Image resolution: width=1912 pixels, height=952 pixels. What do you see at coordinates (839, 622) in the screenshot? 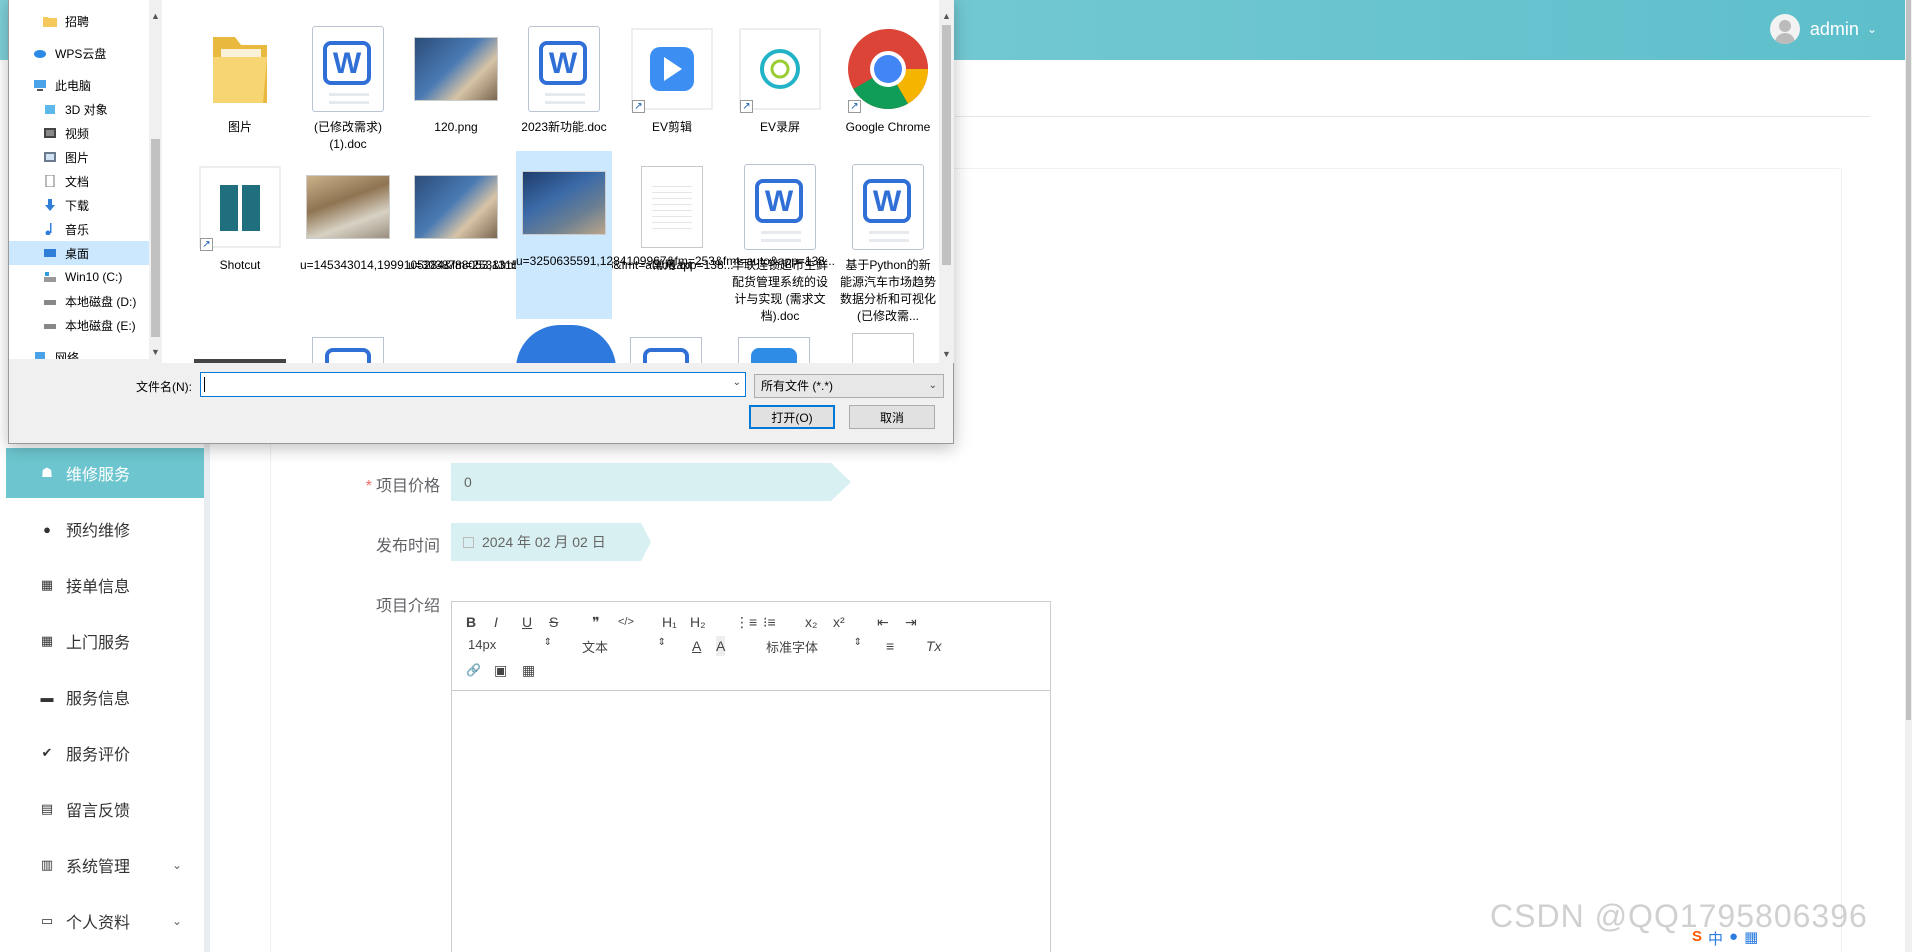
I see `superscript-button: x²` at bounding box center [839, 622].